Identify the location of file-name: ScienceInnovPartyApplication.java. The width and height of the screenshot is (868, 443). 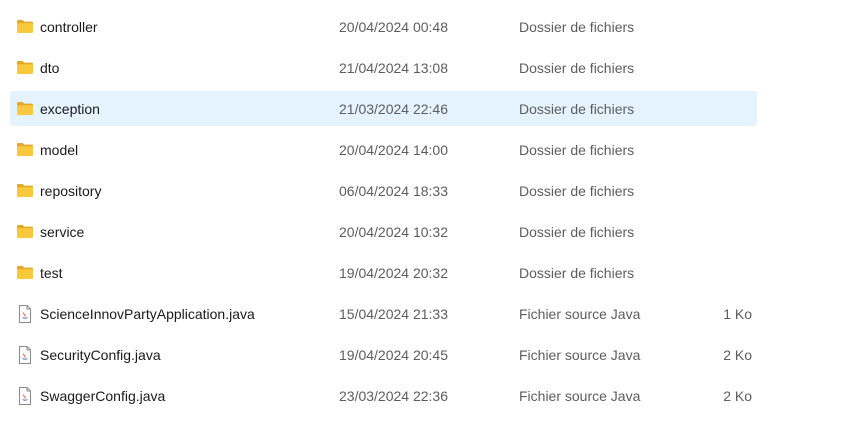
(147, 313).